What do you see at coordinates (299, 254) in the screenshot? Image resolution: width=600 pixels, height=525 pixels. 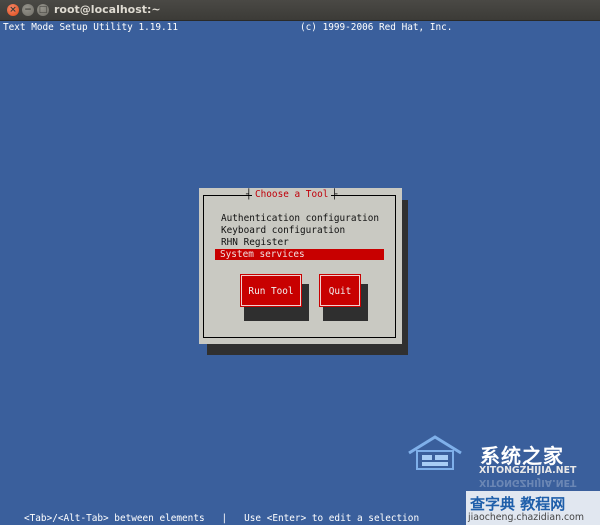 I see `list-item-system-services: System services` at bounding box center [299, 254].